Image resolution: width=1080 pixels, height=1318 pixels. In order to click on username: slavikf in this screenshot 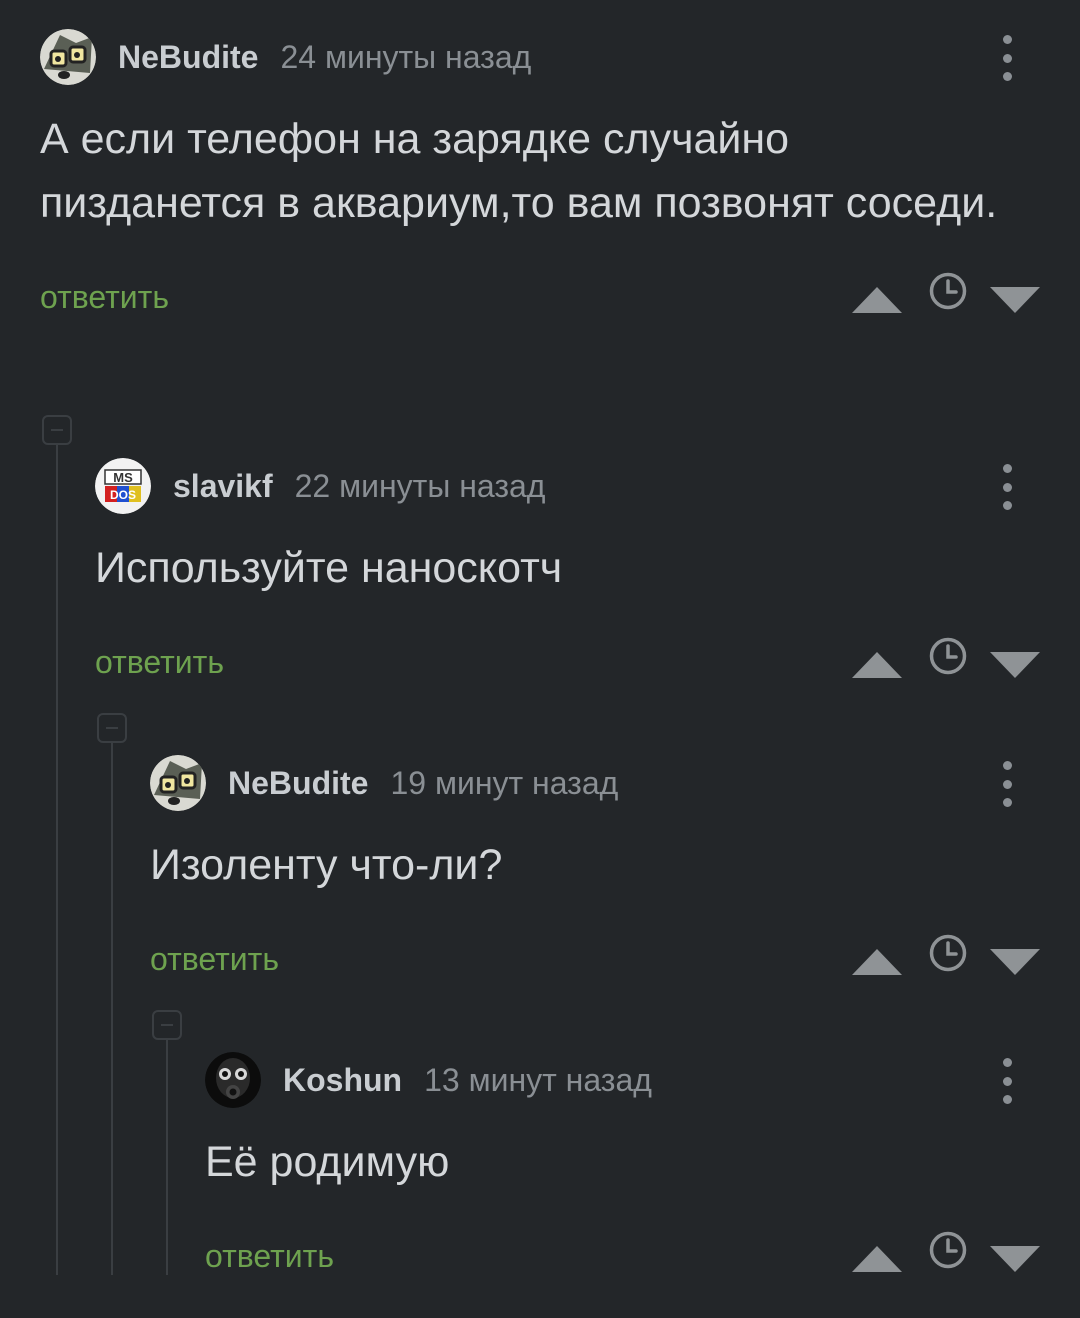, I will do `click(223, 486)`.